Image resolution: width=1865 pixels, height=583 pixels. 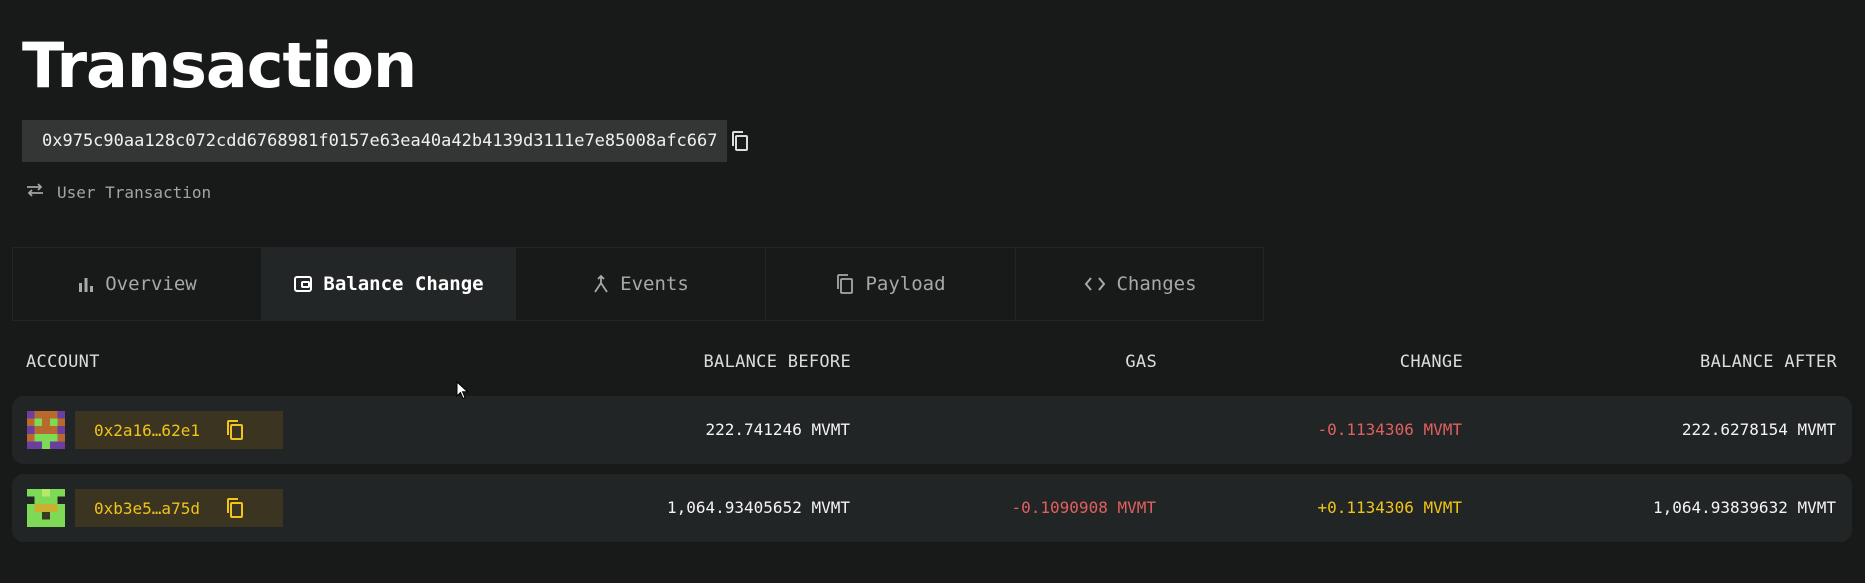 What do you see at coordinates (845, 284) in the screenshot?
I see `copy-pages-icon` at bounding box center [845, 284].